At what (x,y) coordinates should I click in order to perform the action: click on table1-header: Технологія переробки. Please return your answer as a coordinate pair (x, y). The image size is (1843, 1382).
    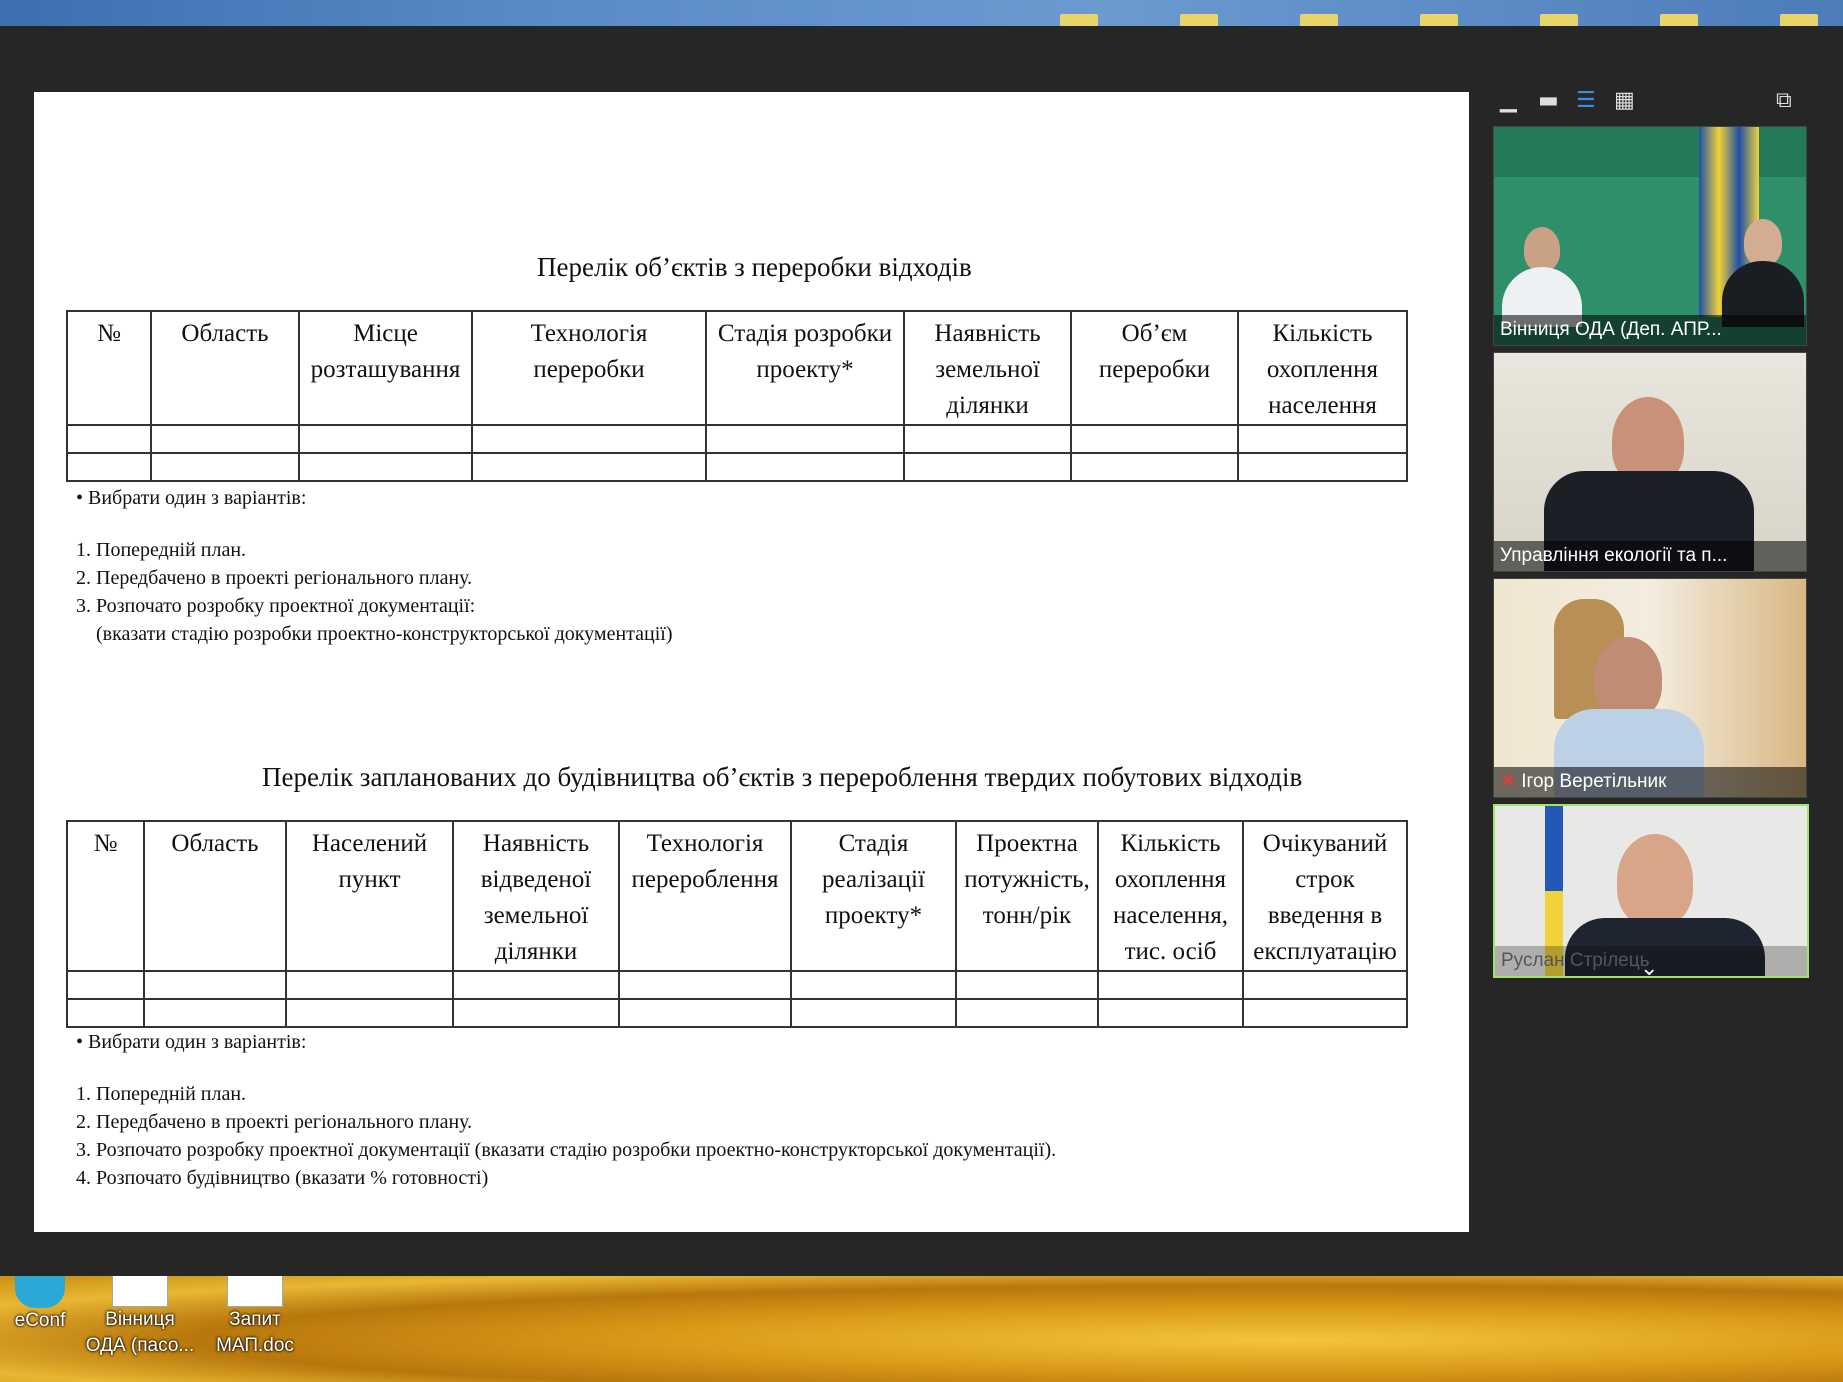
    Looking at the image, I should click on (589, 368).